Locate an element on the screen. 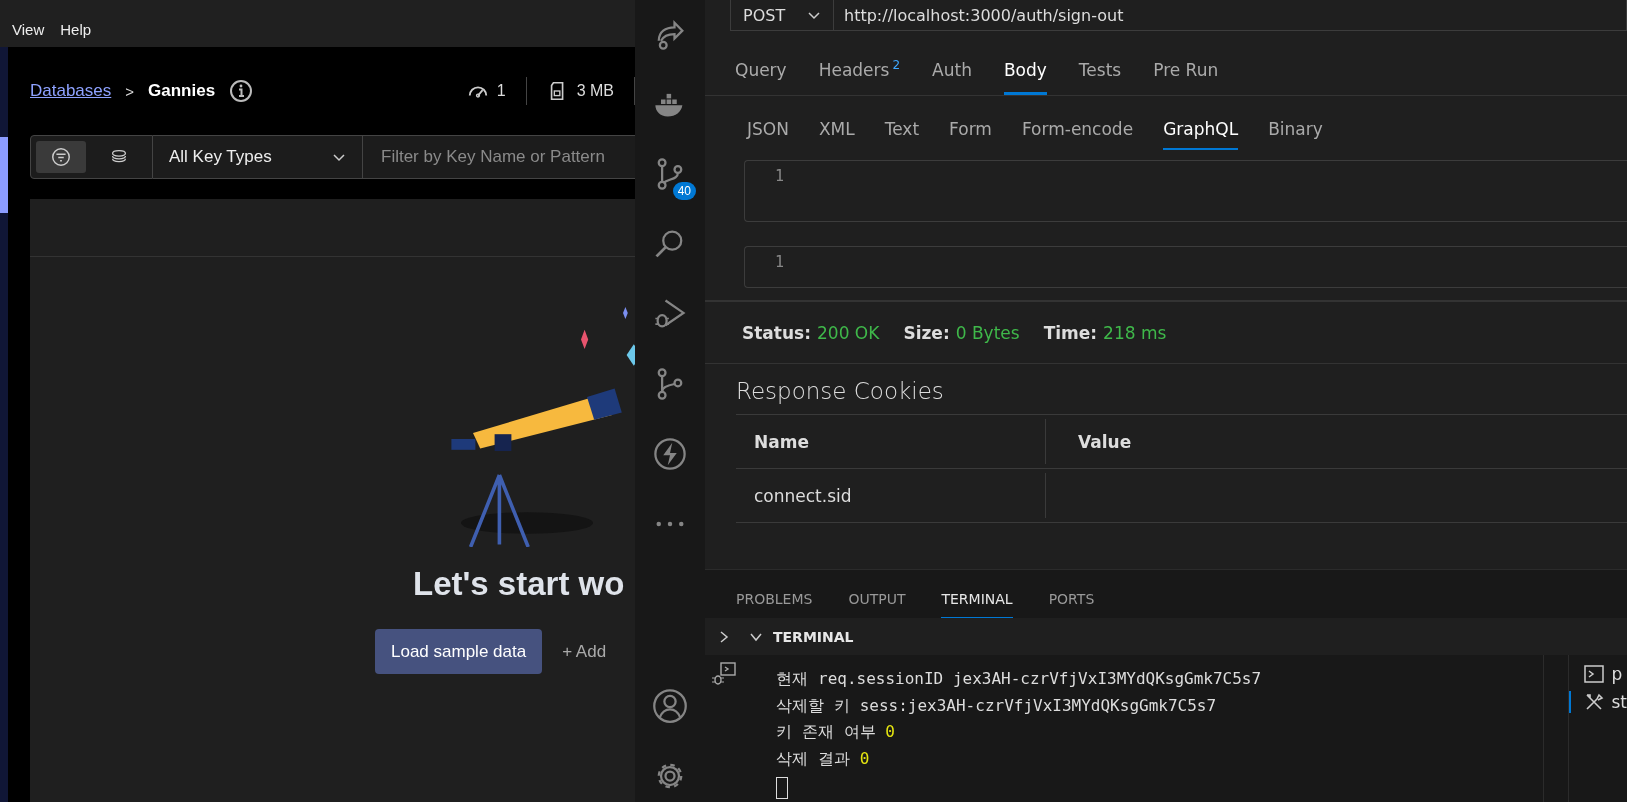  panel-tab: PROBLEMS is located at coordinates (774, 604).